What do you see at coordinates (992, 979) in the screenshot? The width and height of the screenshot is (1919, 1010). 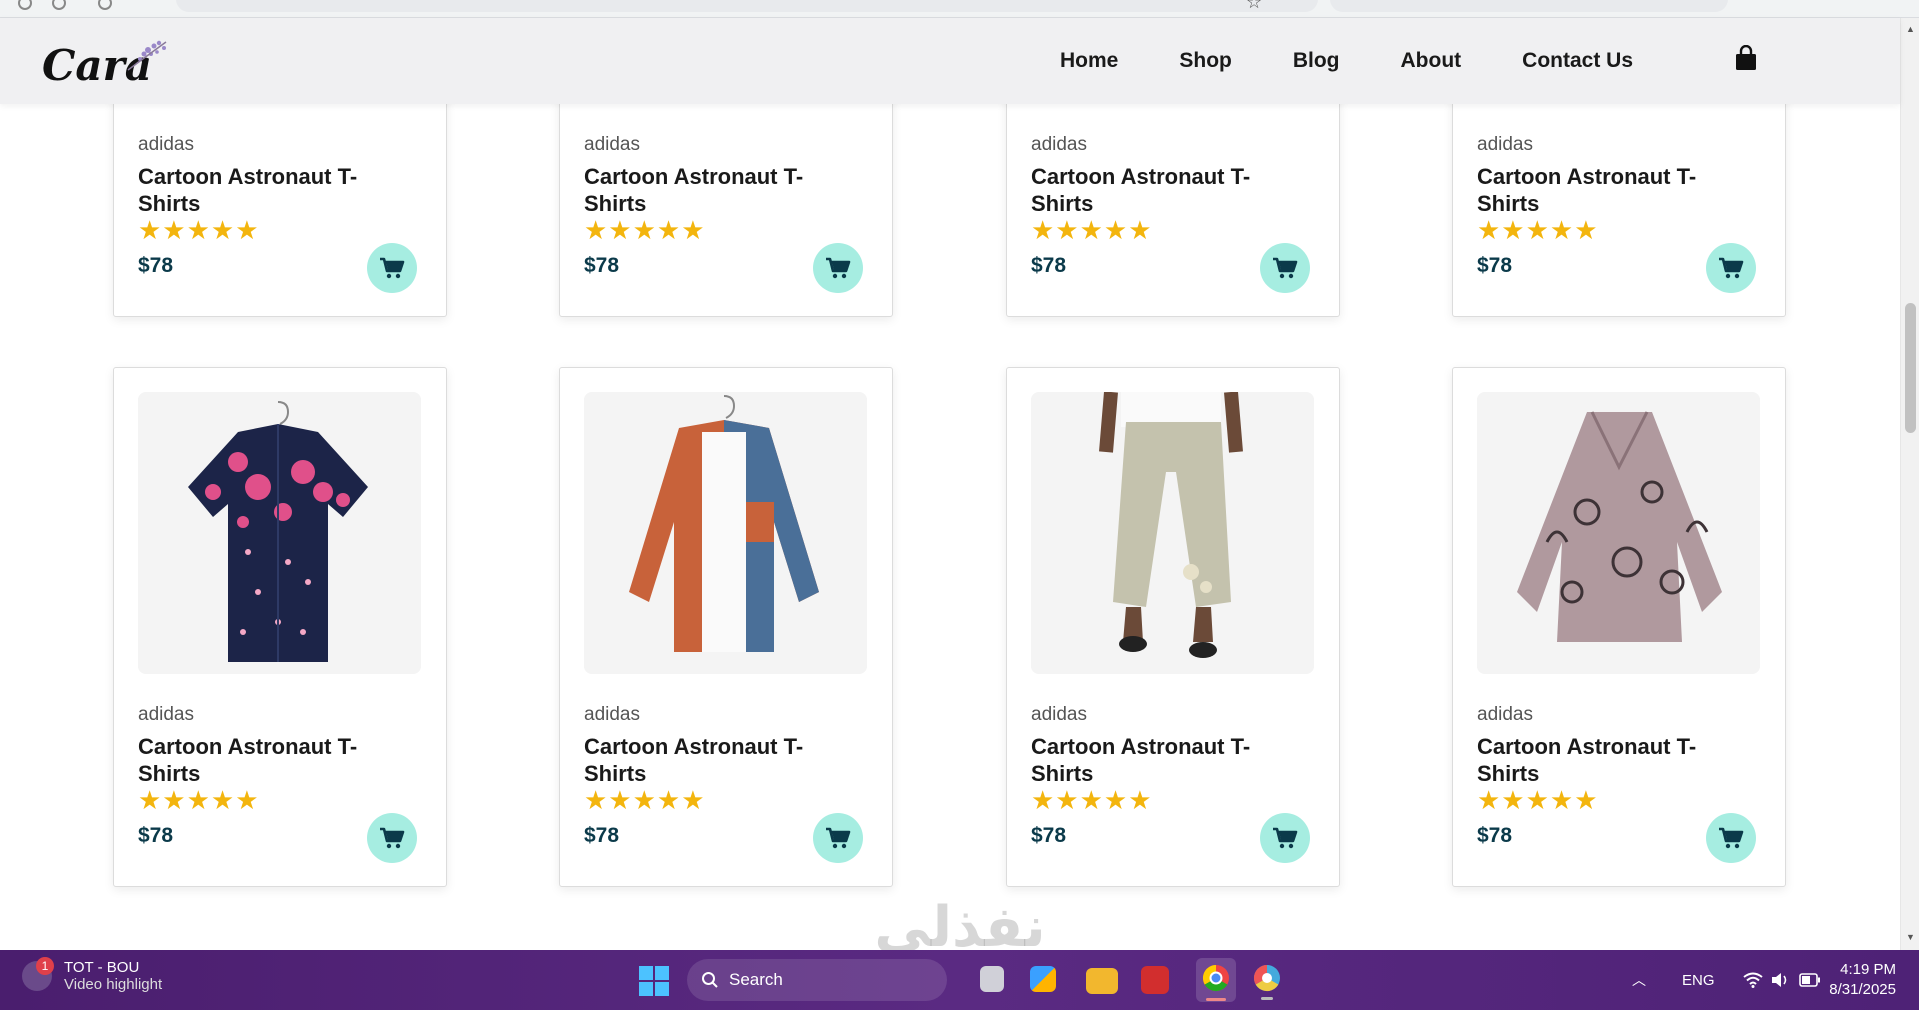 I see `taskbar-app-notes-icon` at bounding box center [992, 979].